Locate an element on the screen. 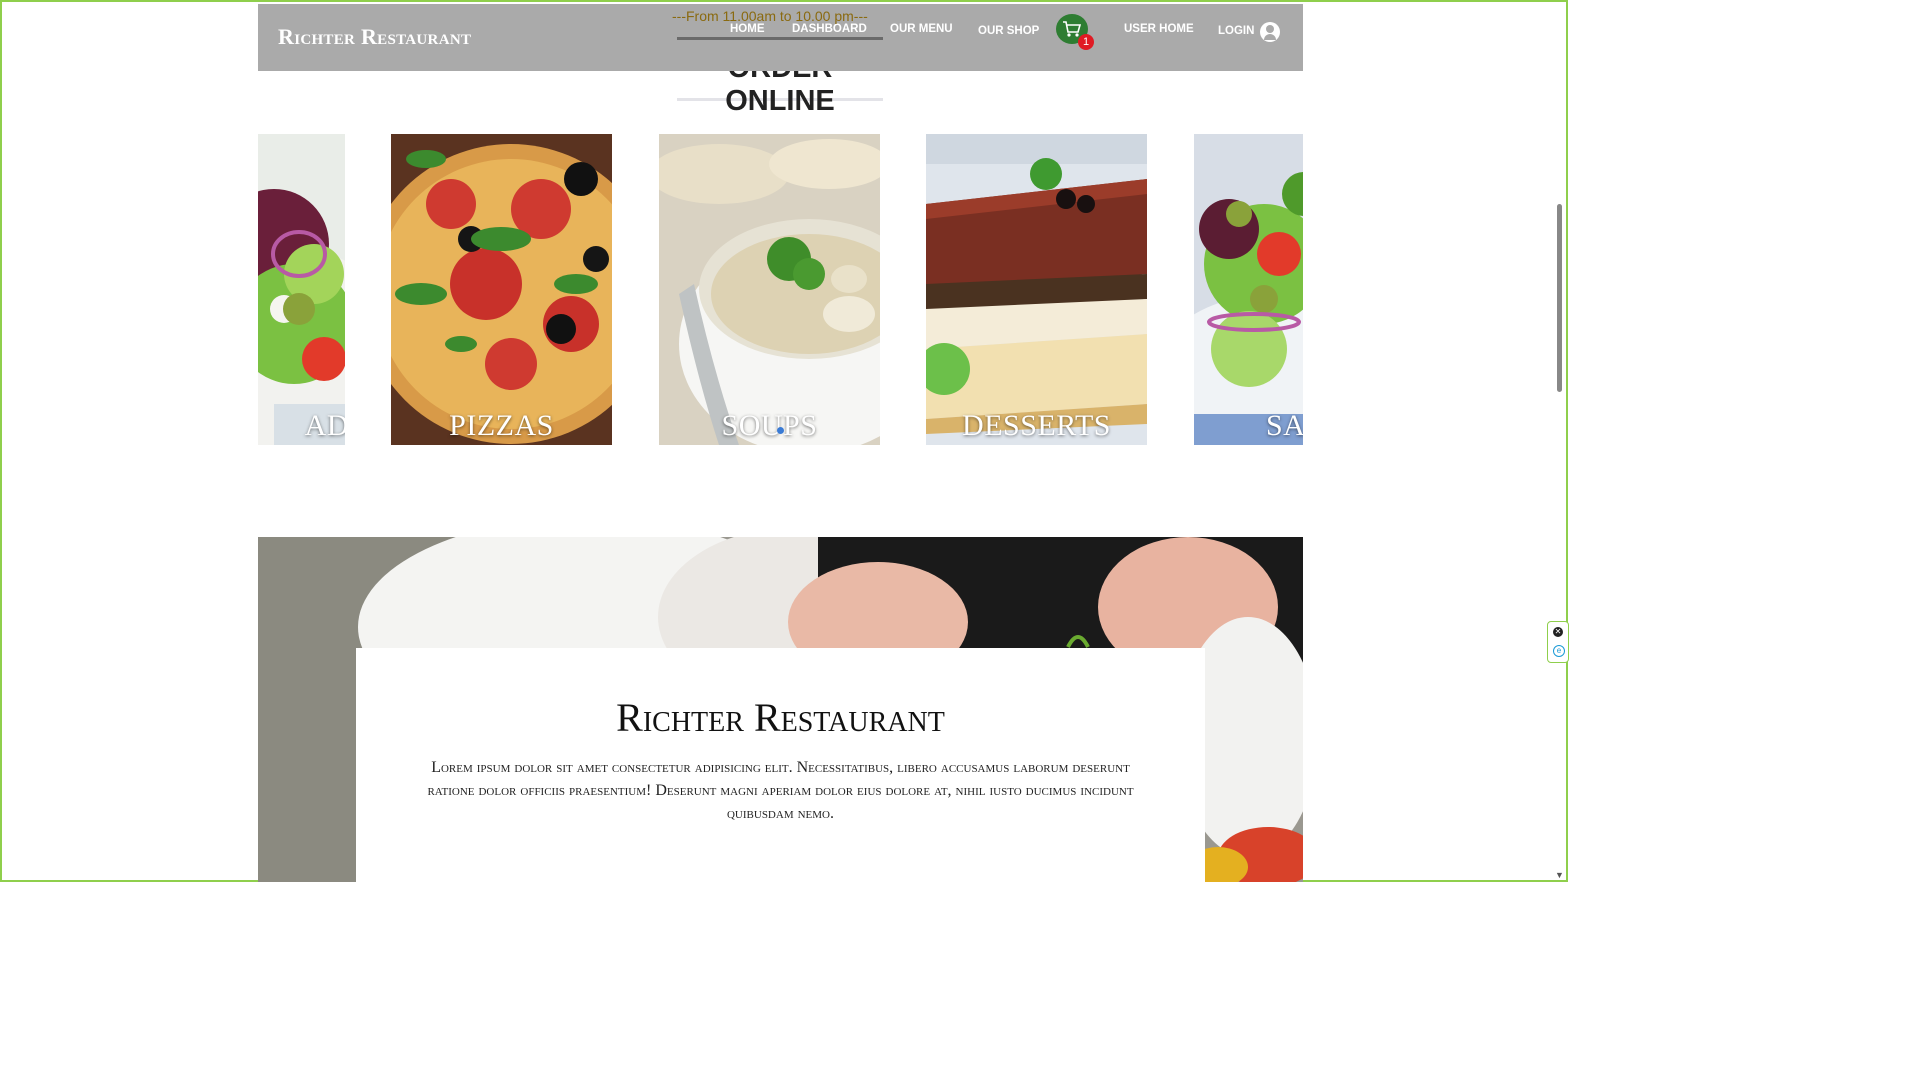 The width and height of the screenshot is (1920, 1080). dessert-image is located at coordinates (1036, 289).